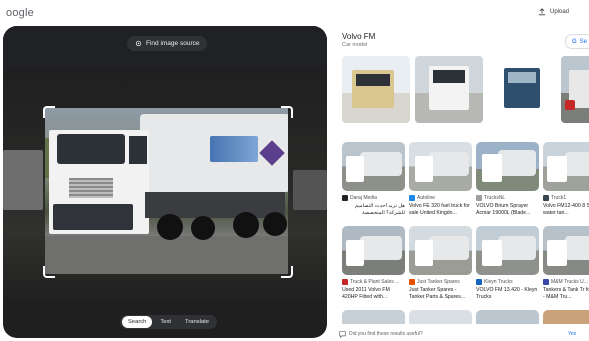 This screenshot has height=341, width=589. Describe the element at coordinates (542, 12) in the screenshot. I see `upload-icon` at that location.